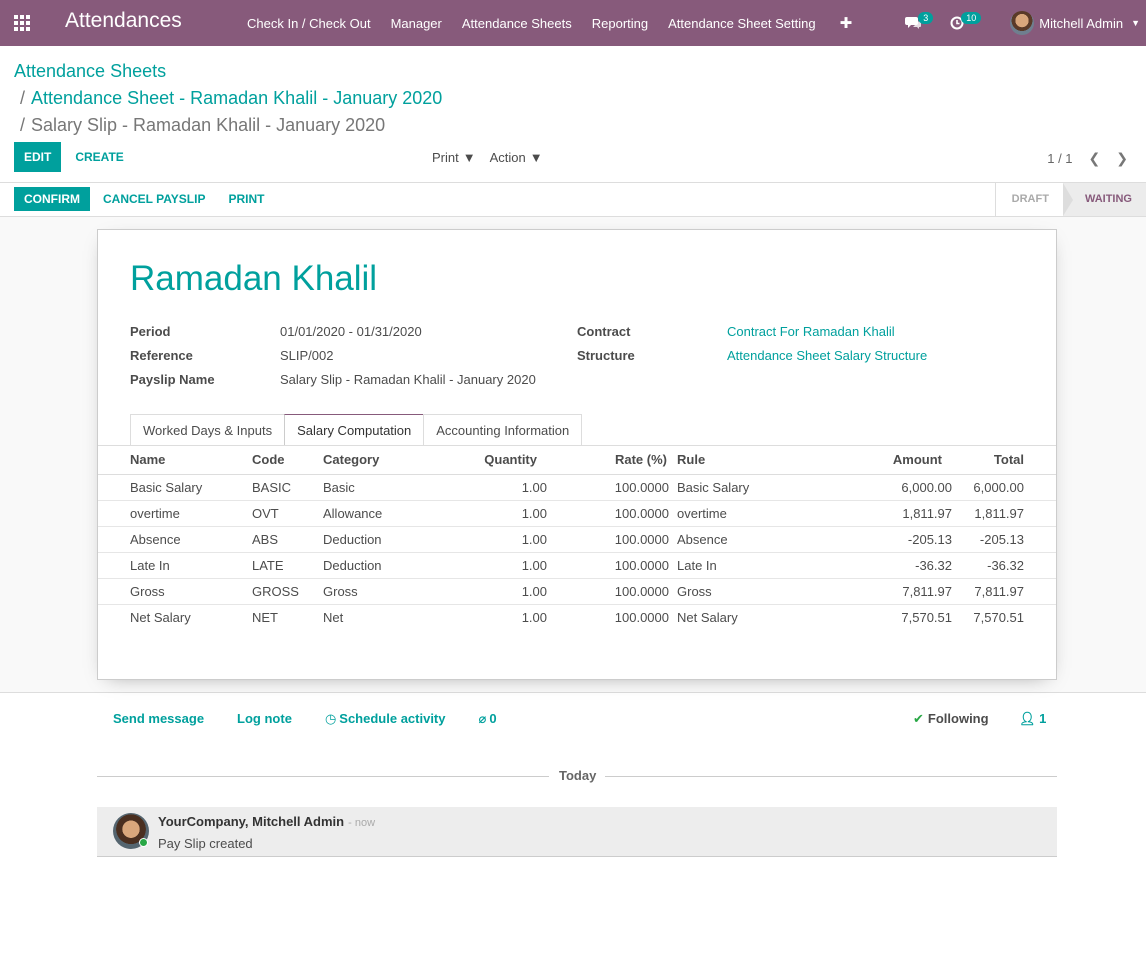 The height and width of the screenshot is (953, 1146). Describe the element at coordinates (52, 199) in the screenshot. I see `confirm-button: CONFIRM` at that location.